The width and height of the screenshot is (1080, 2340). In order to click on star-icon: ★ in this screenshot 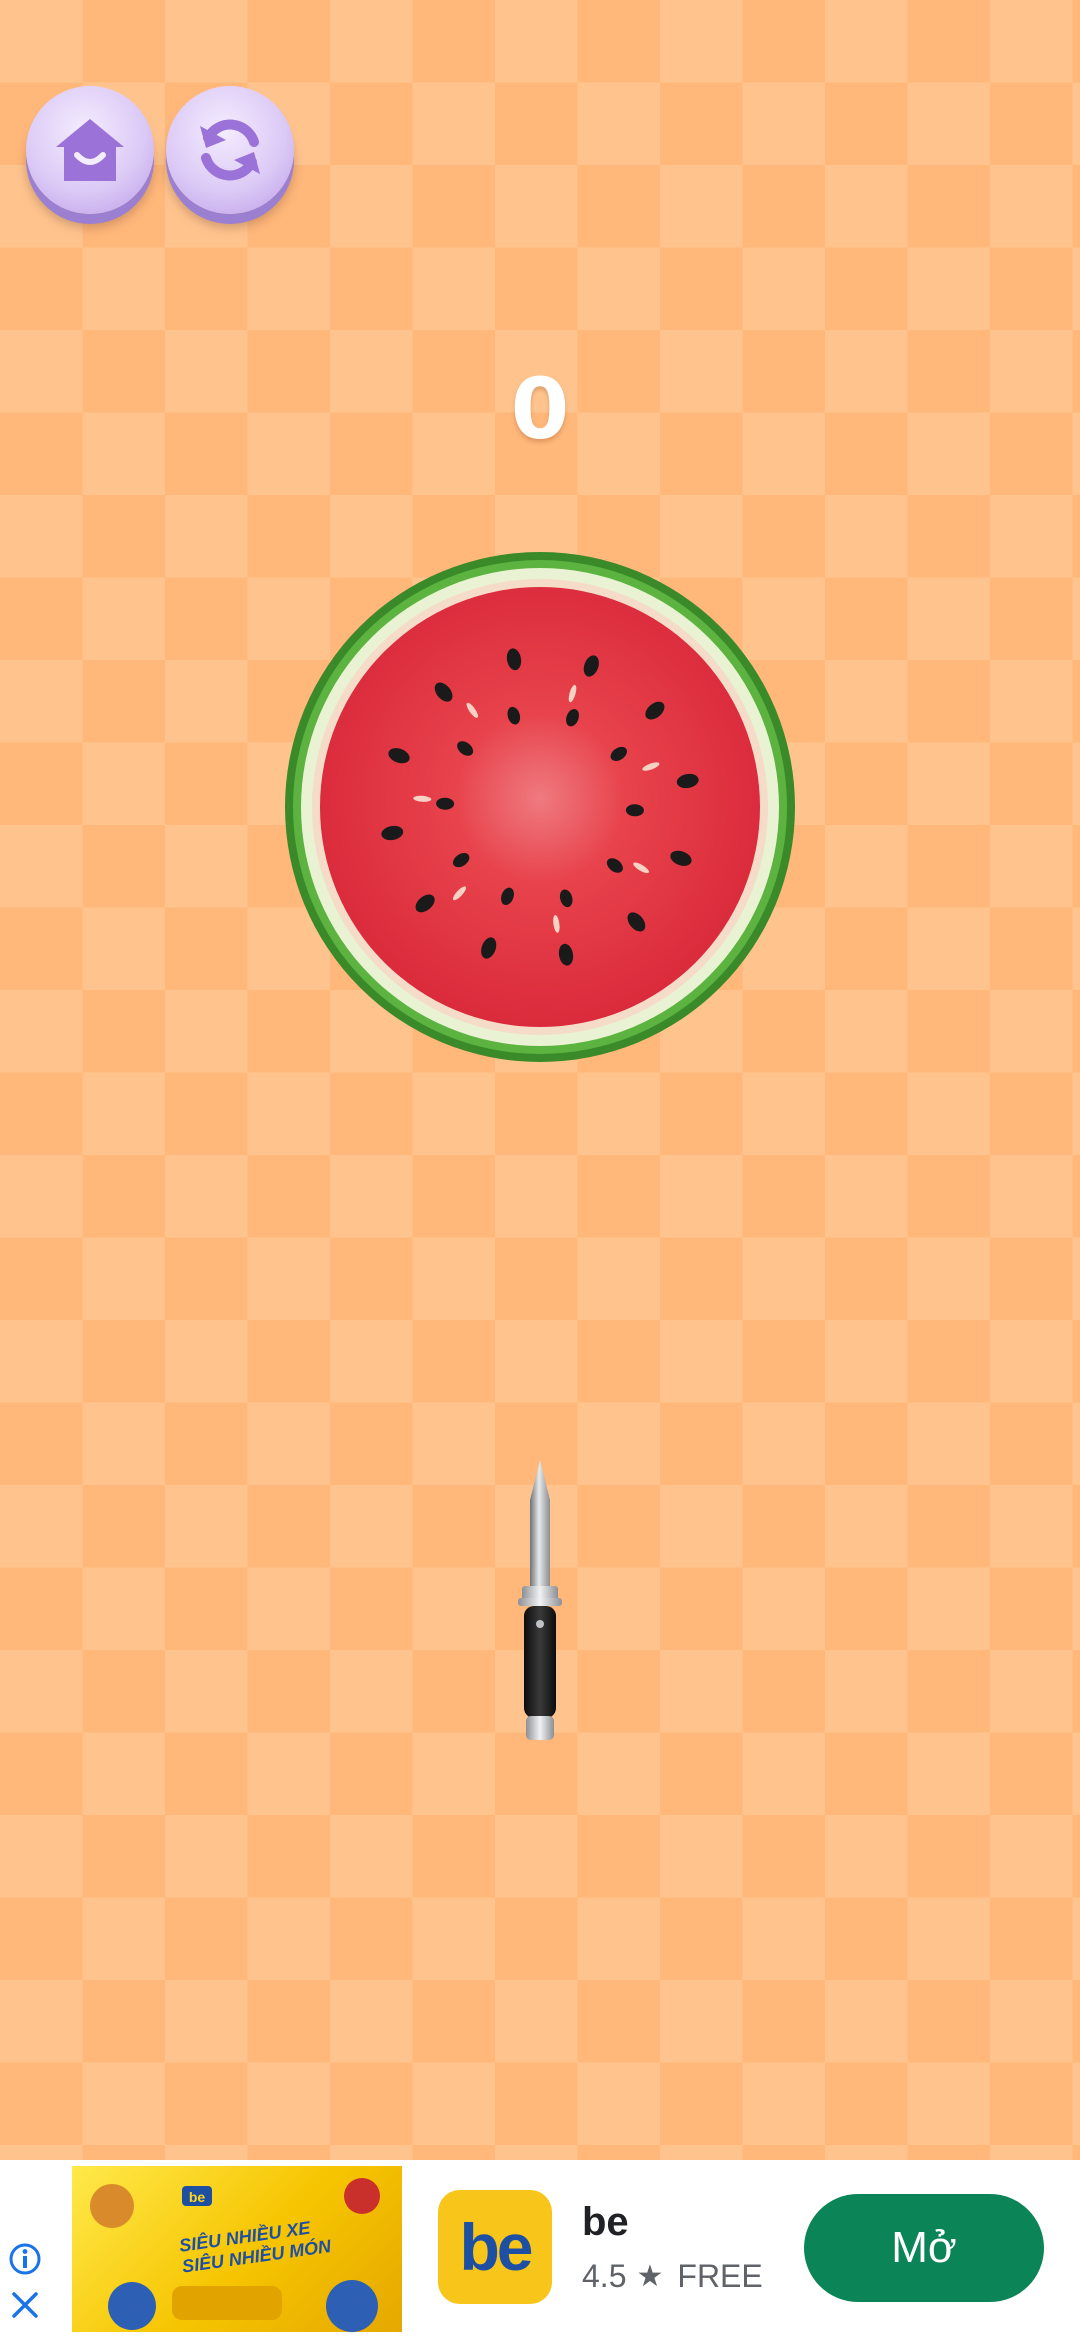, I will do `click(650, 2276)`.